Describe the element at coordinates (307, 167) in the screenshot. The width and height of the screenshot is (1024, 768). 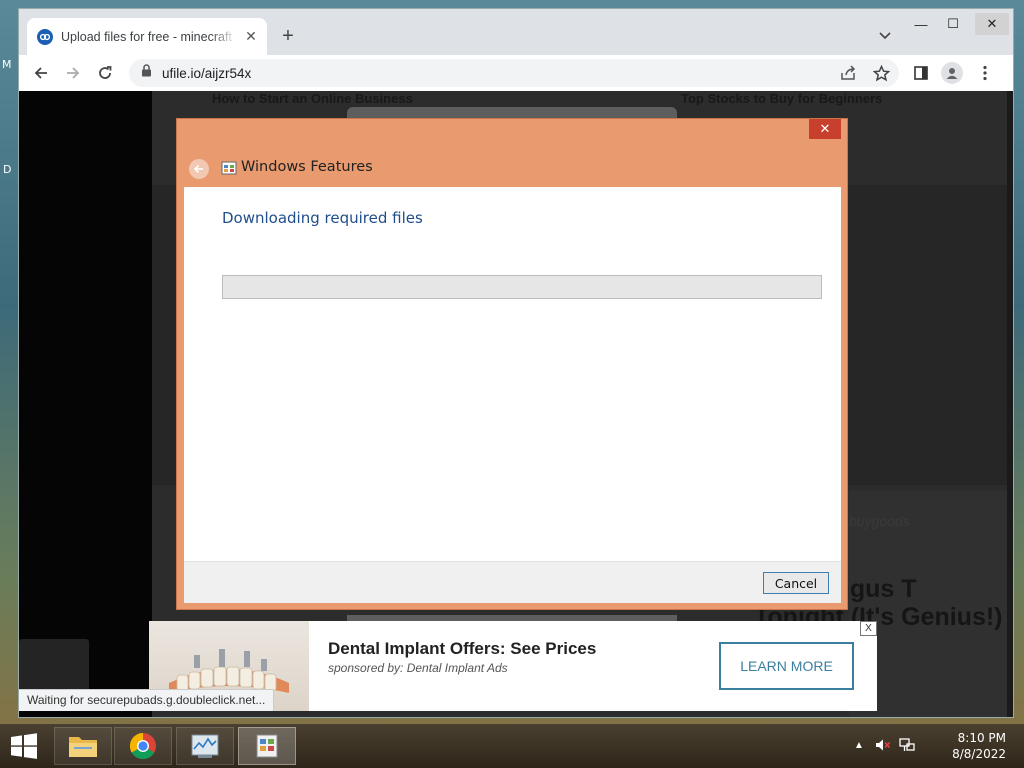
I see `dialog-title: Windows Features` at that location.